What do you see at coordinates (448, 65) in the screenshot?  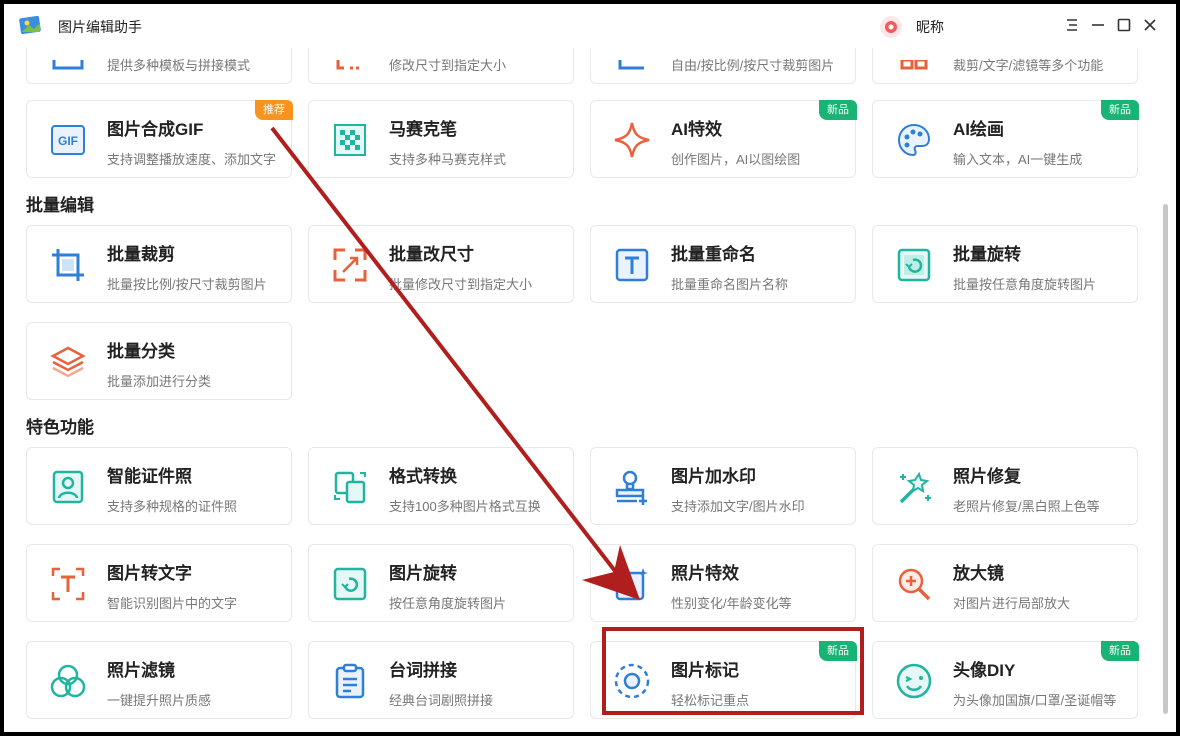 I see `tool-desc: 修改尺寸到指定大小` at bounding box center [448, 65].